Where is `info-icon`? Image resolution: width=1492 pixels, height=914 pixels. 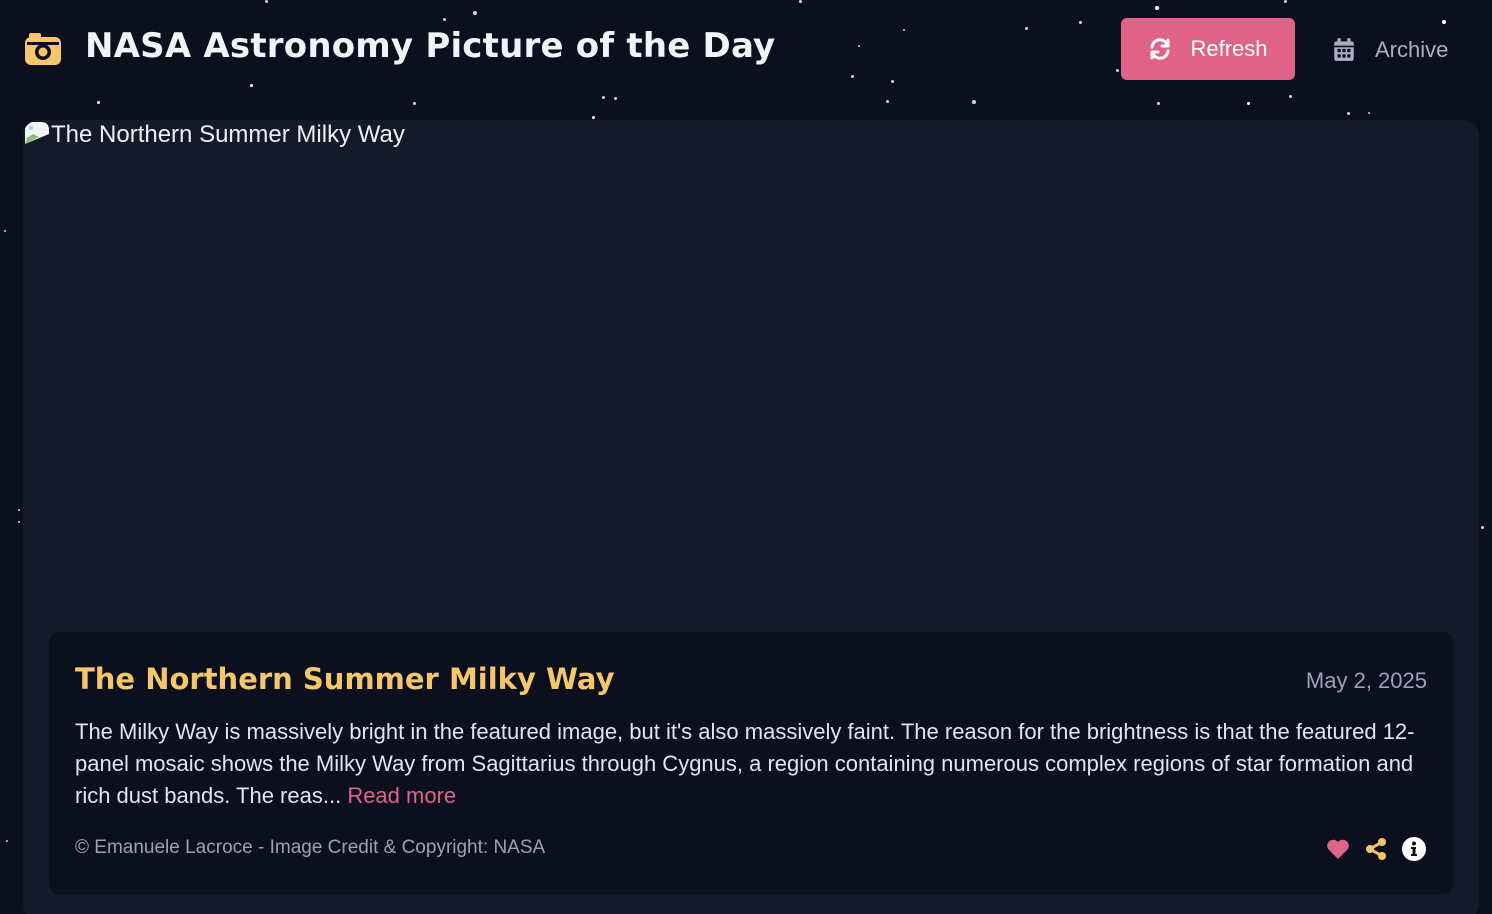
info-icon is located at coordinates (1414, 849).